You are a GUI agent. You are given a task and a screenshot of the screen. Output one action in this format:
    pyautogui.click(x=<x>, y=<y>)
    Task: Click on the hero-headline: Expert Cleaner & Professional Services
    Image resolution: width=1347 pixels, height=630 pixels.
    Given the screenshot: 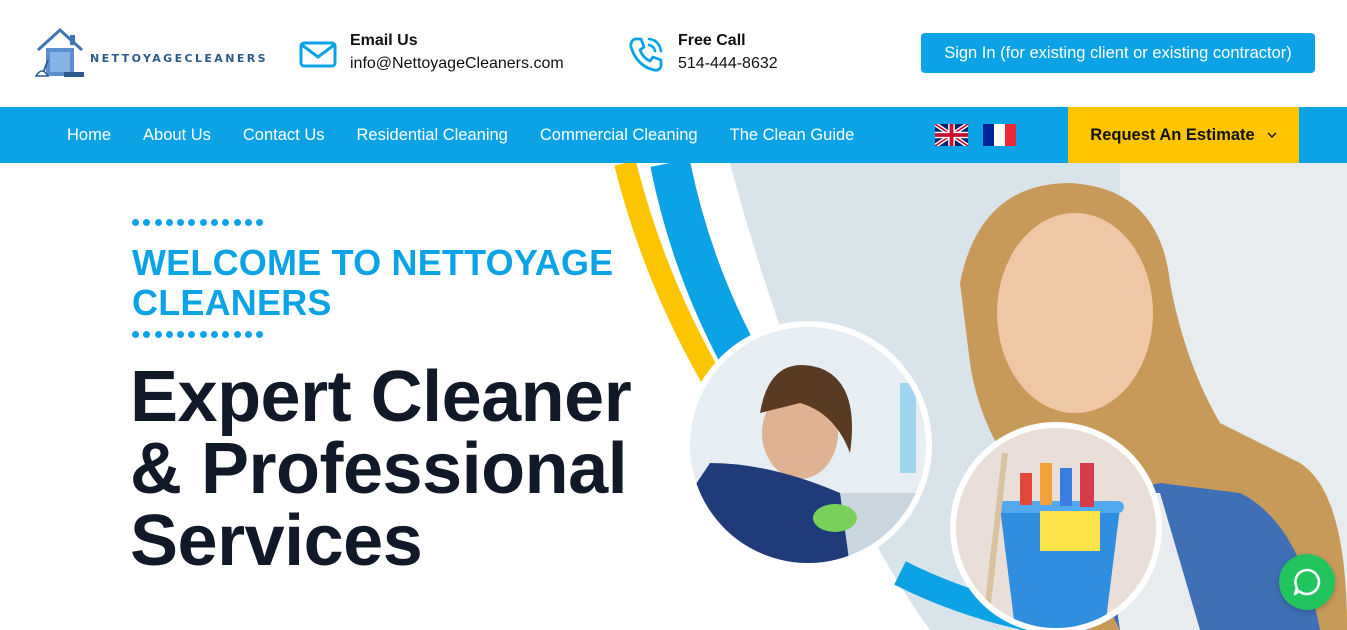 What is the action you would take?
    pyautogui.click(x=381, y=469)
    